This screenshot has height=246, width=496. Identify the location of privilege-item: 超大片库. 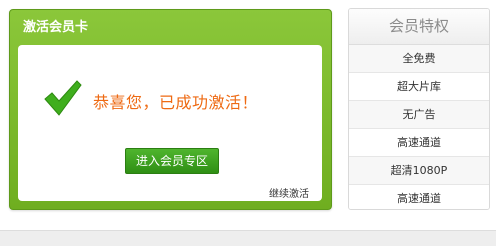
(419, 87).